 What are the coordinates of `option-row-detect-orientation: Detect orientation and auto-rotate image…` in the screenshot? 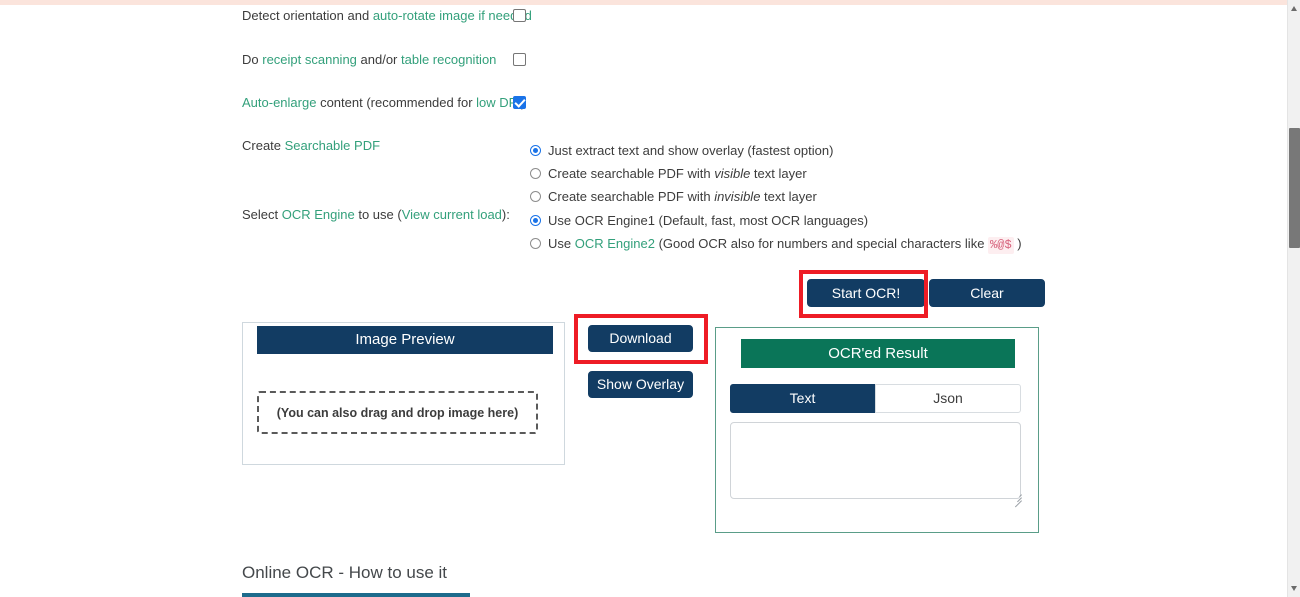 It's located at (742, 16).